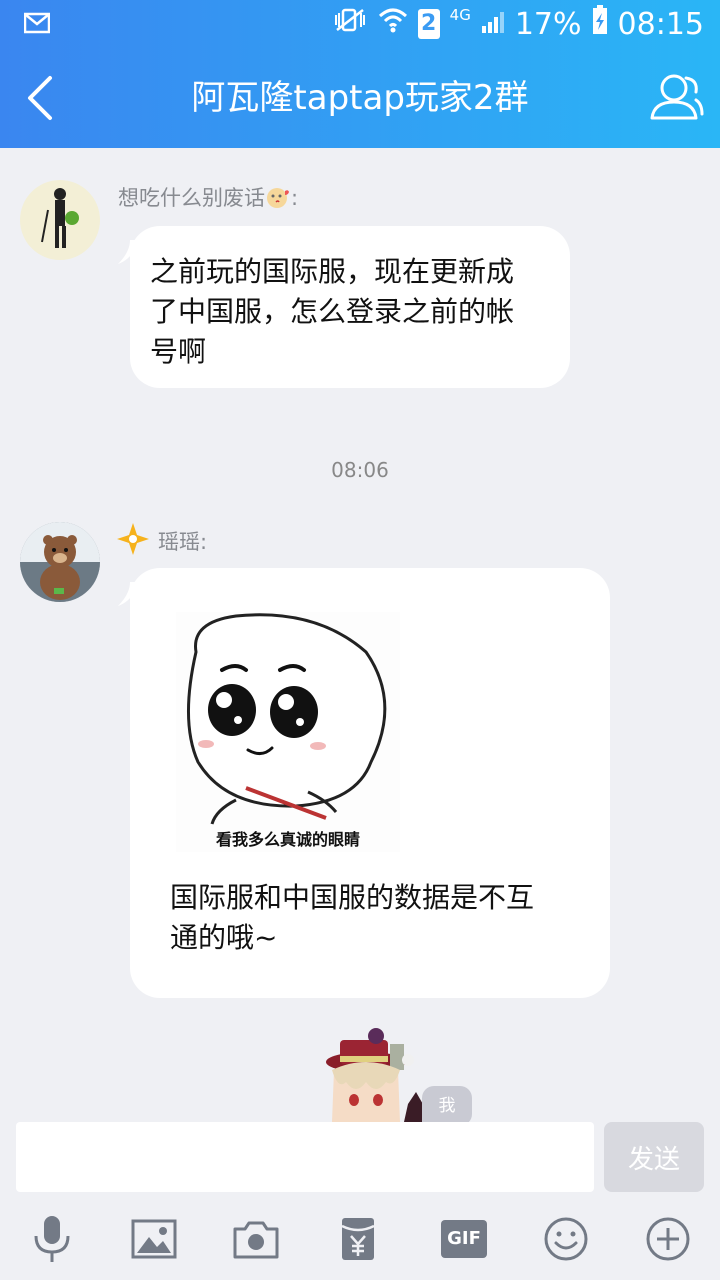 The width and height of the screenshot is (720, 1280). I want to click on image-icon, so click(154, 1239).